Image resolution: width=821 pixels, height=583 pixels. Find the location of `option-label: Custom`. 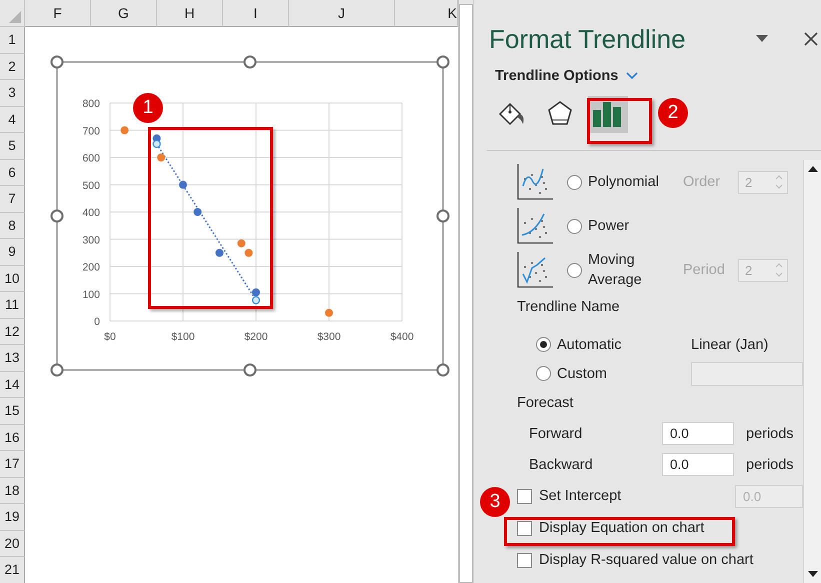

option-label: Custom is located at coordinates (582, 374).